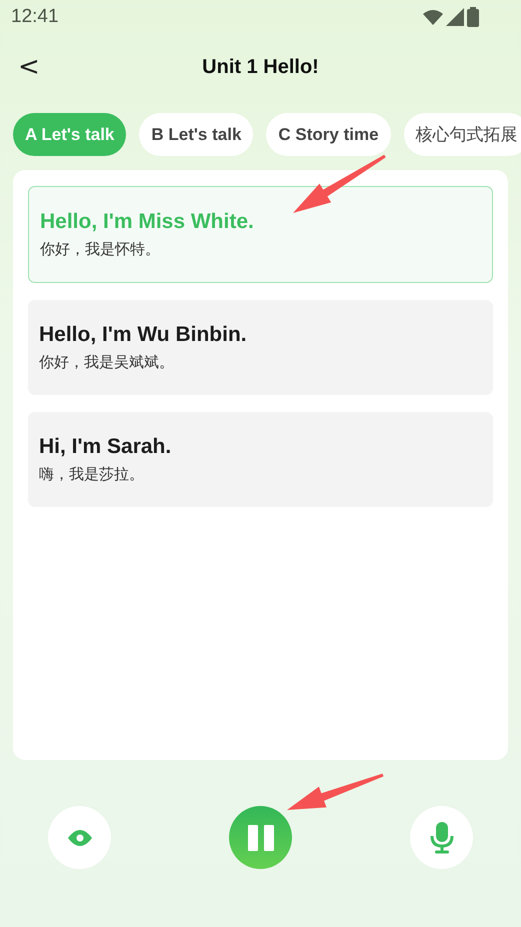 Image resolution: width=521 pixels, height=927 pixels. What do you see at coordinates (147, 222) in the screenshot?
I see `english-sentence: Hello, I'm Miss White.` at bounding box center [147, 222].